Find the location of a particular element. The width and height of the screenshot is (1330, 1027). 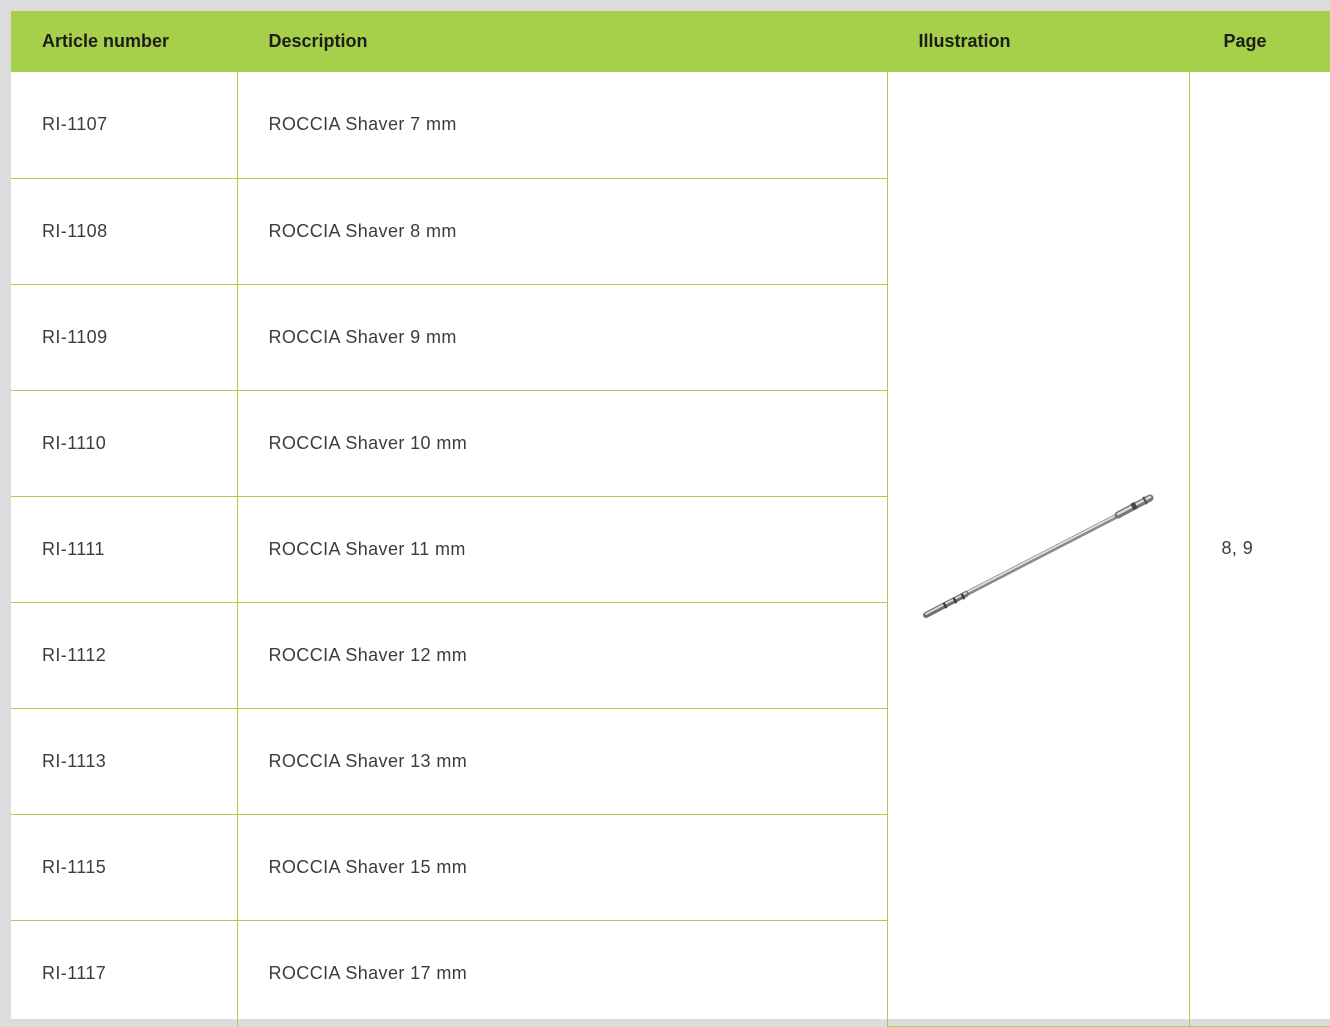

header-page: Page is located at coordinates (1259, 41).